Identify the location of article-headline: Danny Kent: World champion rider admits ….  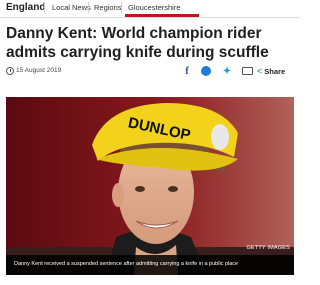
(137, 43).